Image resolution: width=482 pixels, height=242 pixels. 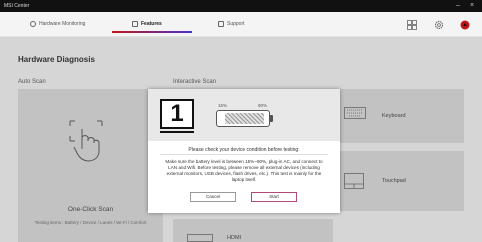 What do you see at coordinates (244, 154) in the screenshot?
I see `dialog-divider` at bounding box center [244, 154].